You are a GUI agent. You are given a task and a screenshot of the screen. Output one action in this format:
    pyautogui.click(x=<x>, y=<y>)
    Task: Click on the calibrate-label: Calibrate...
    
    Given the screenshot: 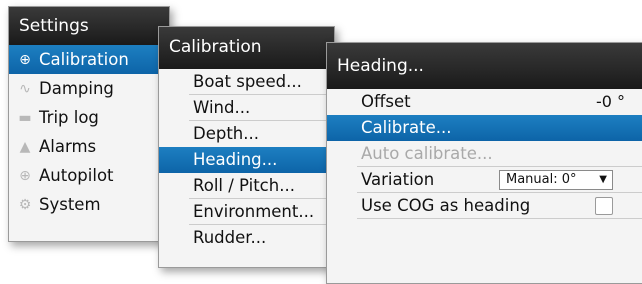 What is the action you would take?
    pyautogui.click(x=406, y=127)
    